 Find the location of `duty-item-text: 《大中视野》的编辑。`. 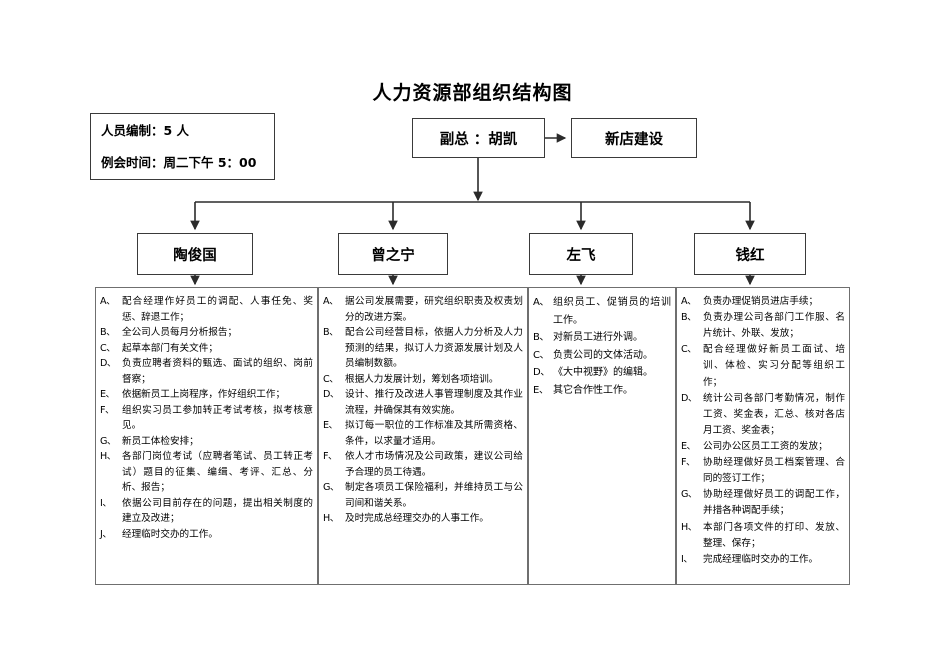

duty-item-text: 《大中视野》的编辑。 is located at coordinates (603, 372).